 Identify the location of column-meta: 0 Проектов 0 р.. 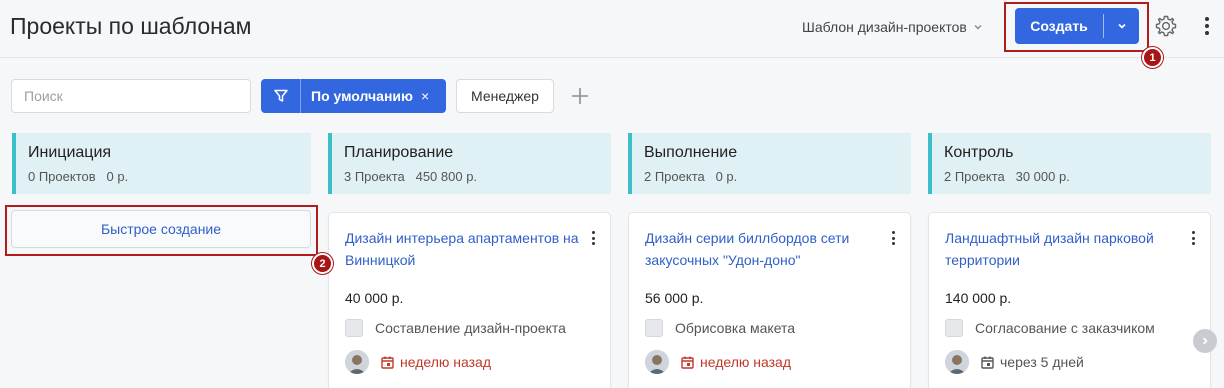
(78, 176).